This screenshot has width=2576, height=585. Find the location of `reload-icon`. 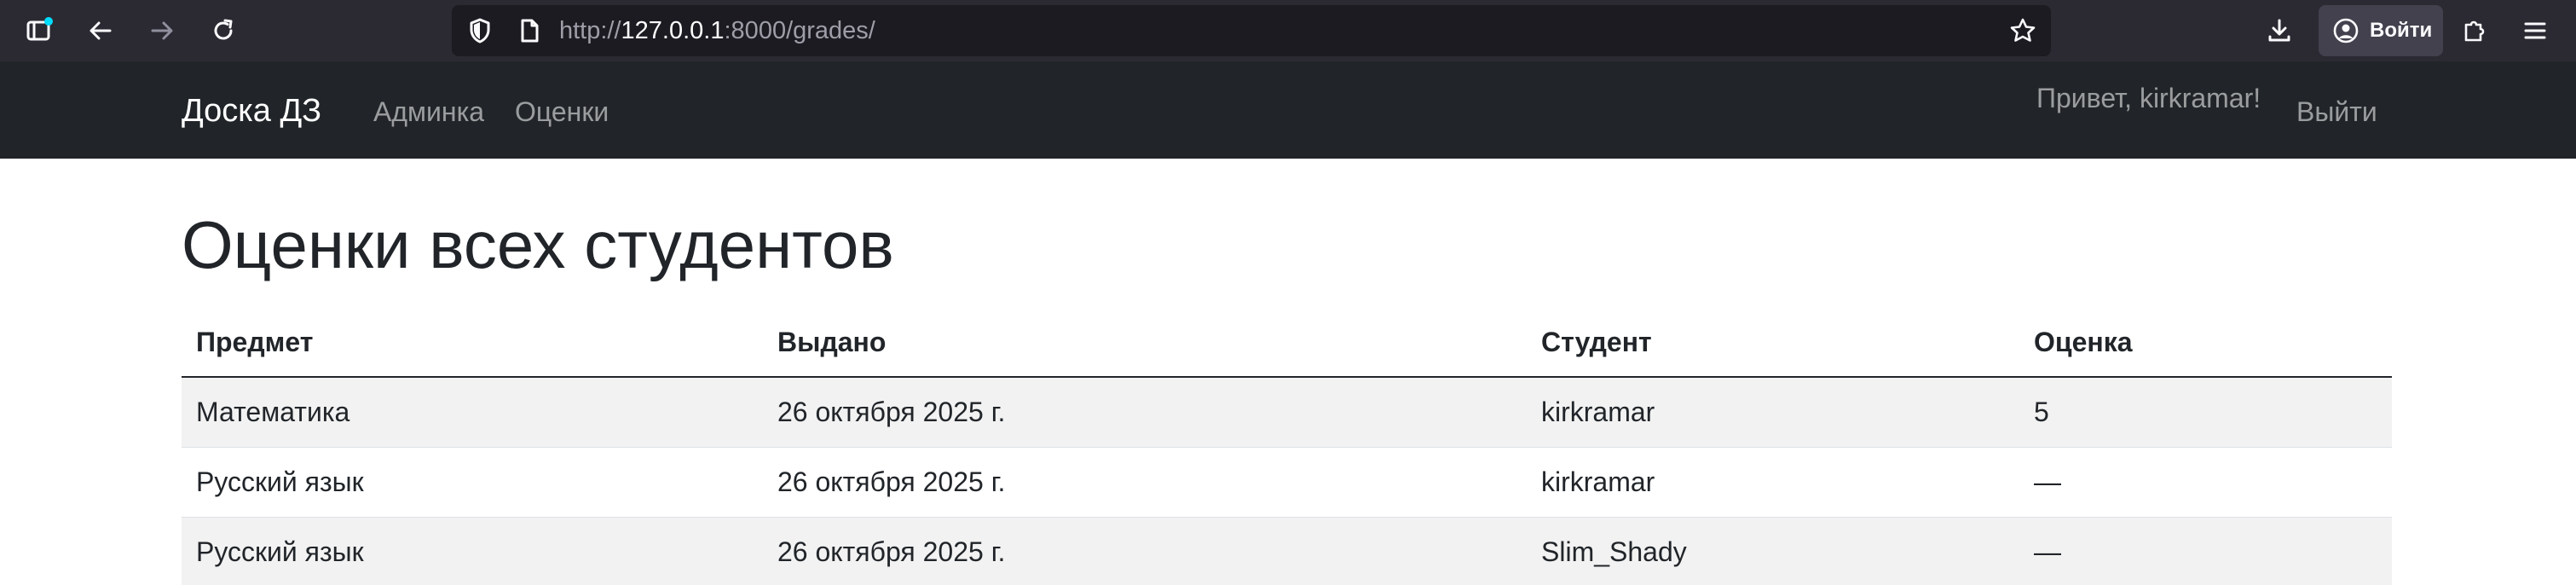

reload-icon is located at coordinates (223, 30).